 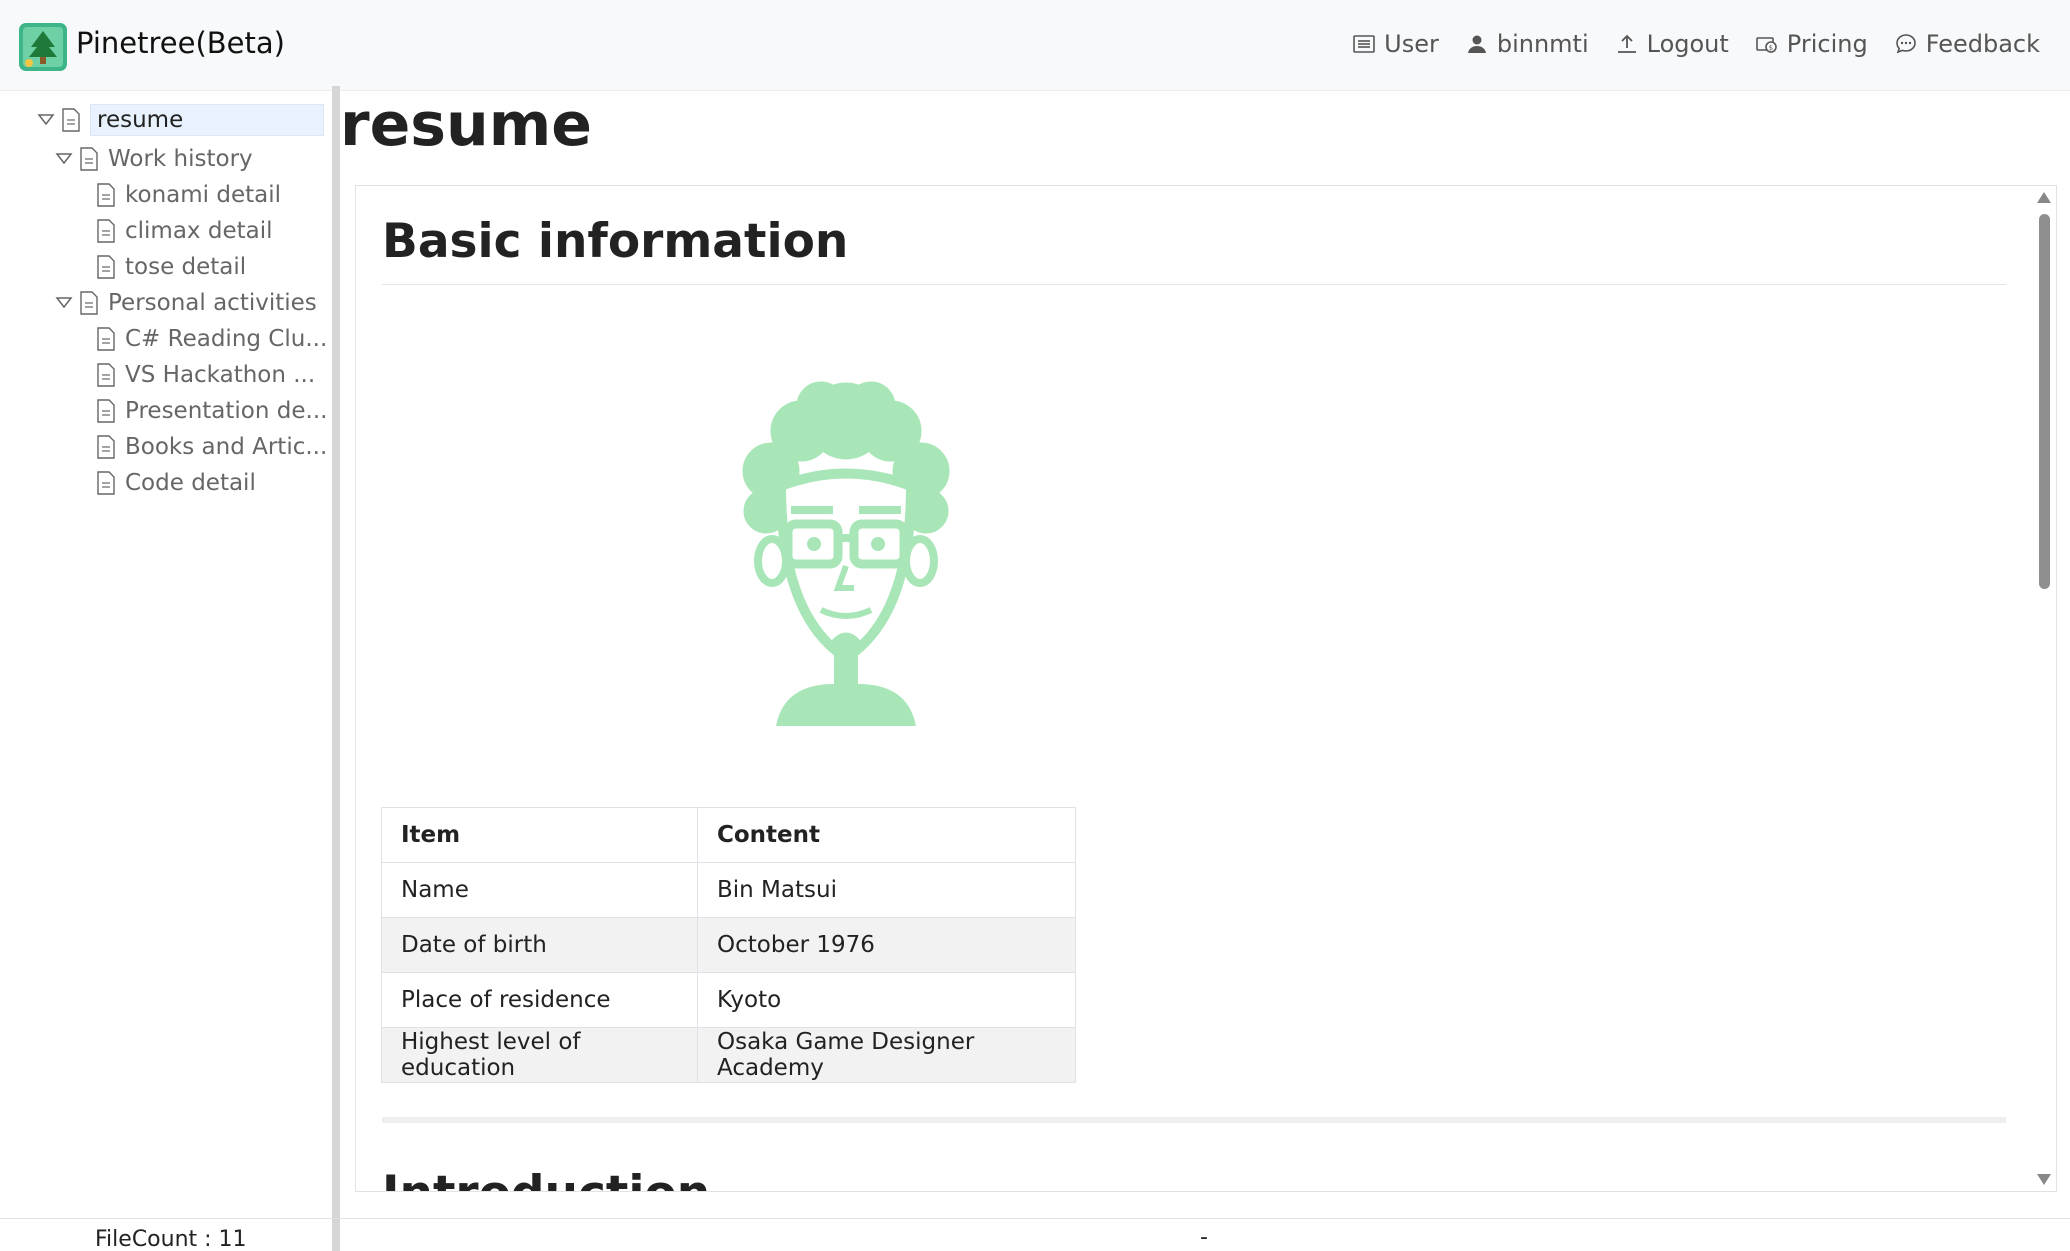 I want to click on table-cell: Kyoto, so click(x=886, y=1000).